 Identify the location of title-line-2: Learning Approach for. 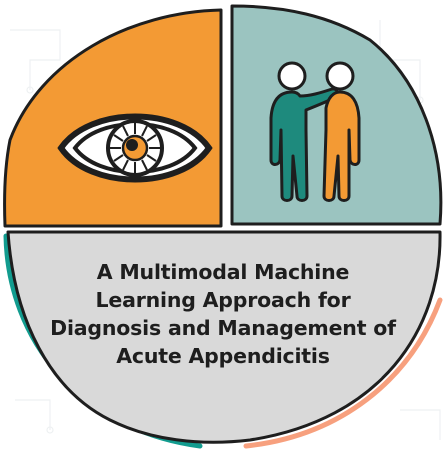
(223, 300).